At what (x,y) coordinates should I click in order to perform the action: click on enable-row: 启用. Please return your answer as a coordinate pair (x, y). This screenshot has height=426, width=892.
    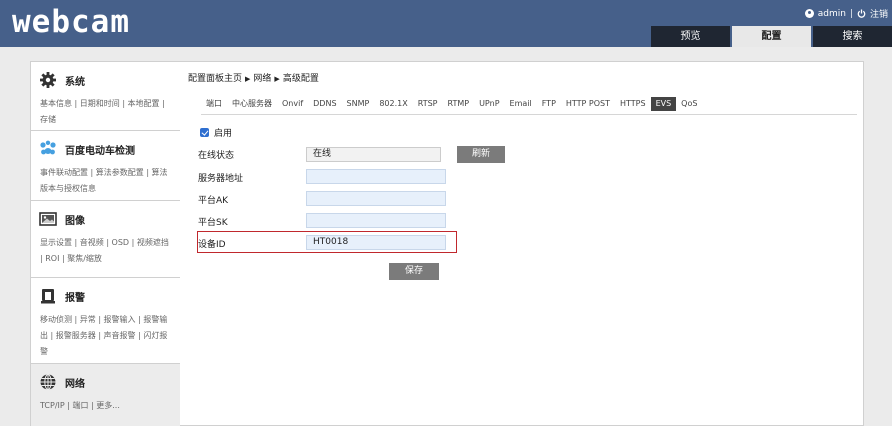
    Looking at the image, I should click on (216, 132).